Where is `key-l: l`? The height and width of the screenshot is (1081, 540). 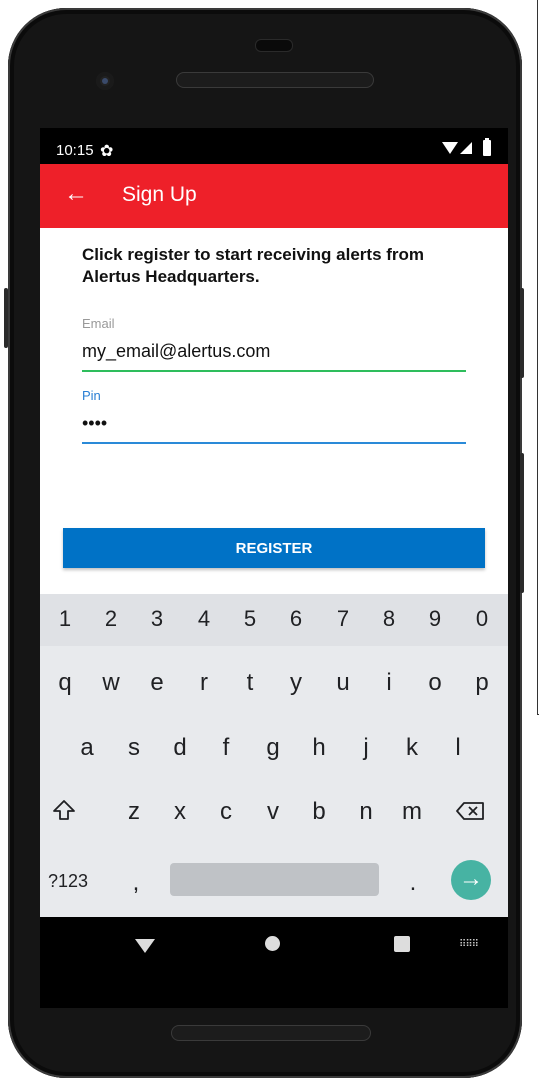
key-l: l is located at coordinates (458, 748).